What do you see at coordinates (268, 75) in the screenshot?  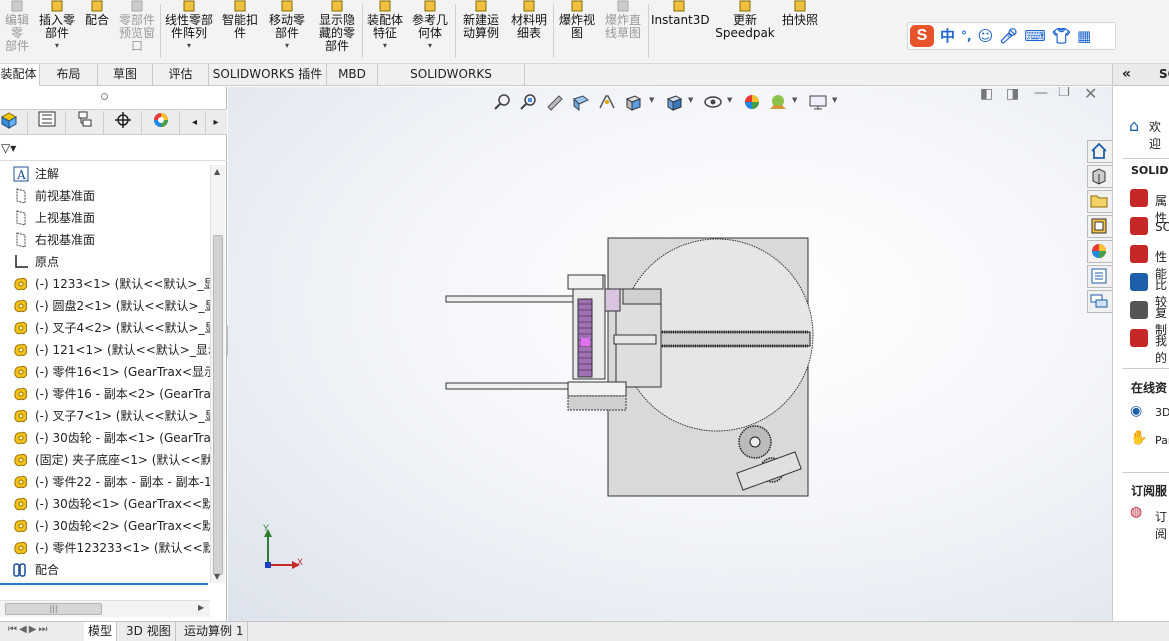 I see `tab-solidworks-addins: SOLIDWORKS 插件` at bounding box center [268, 75].